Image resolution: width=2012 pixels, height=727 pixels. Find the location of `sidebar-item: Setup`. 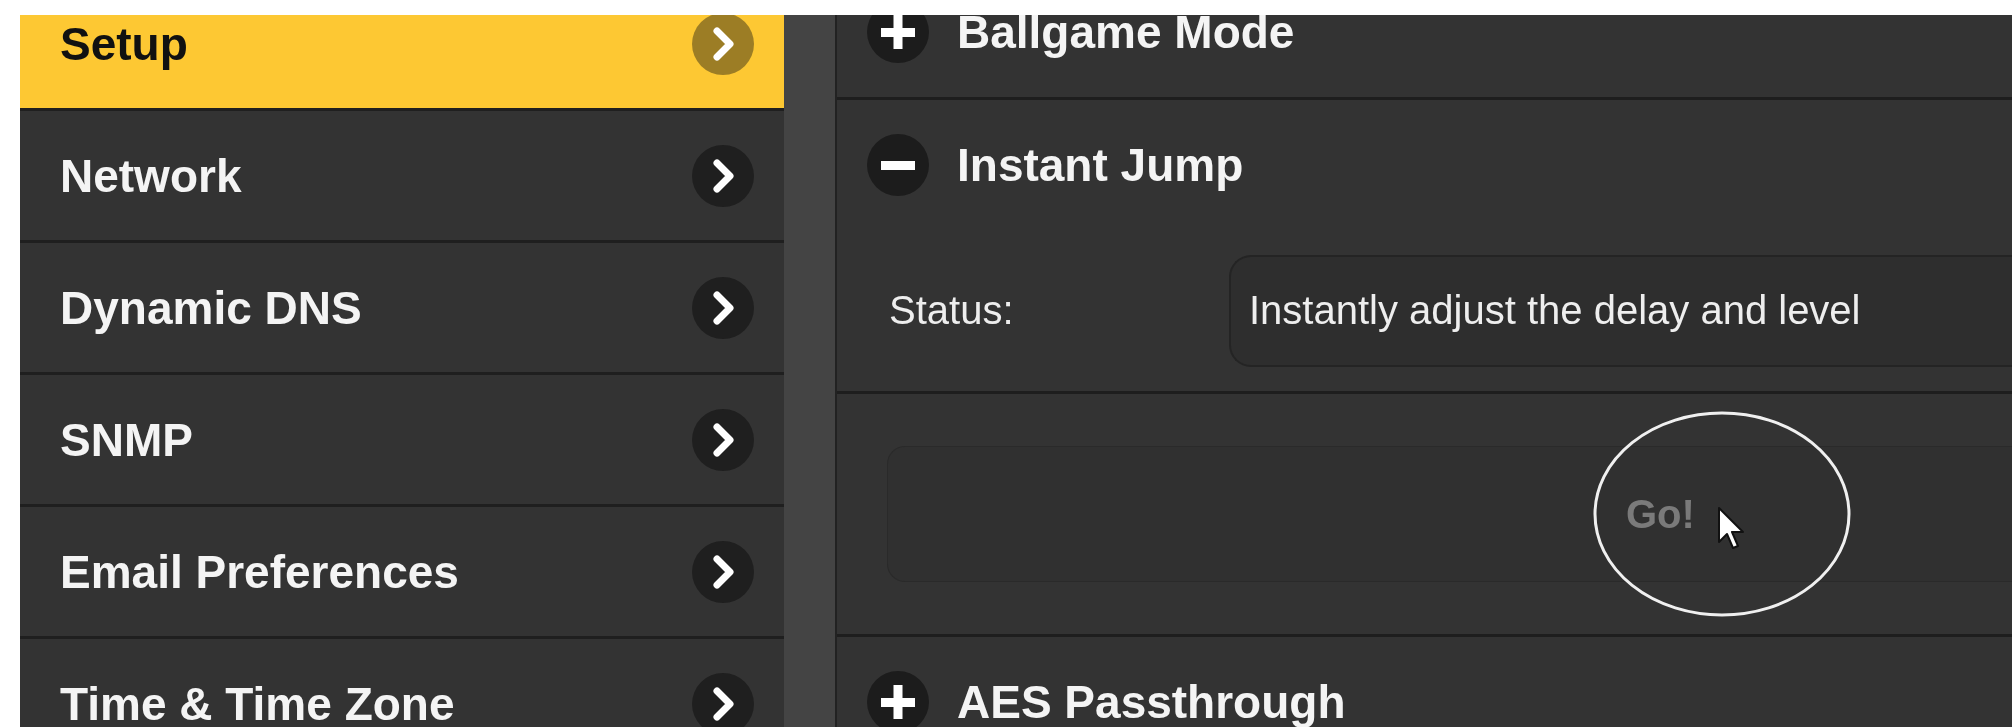

sidebar-item: Setup is located at coordinates (402, 63).